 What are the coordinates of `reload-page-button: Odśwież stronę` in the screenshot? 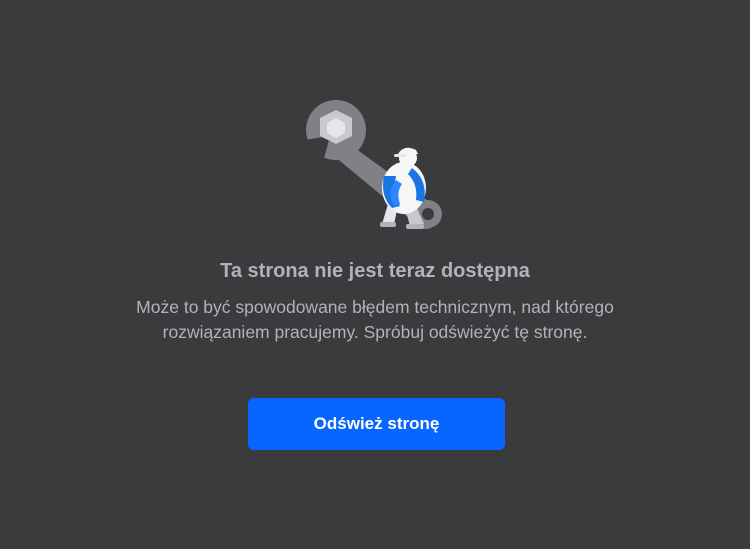 It's located at (376, 424).